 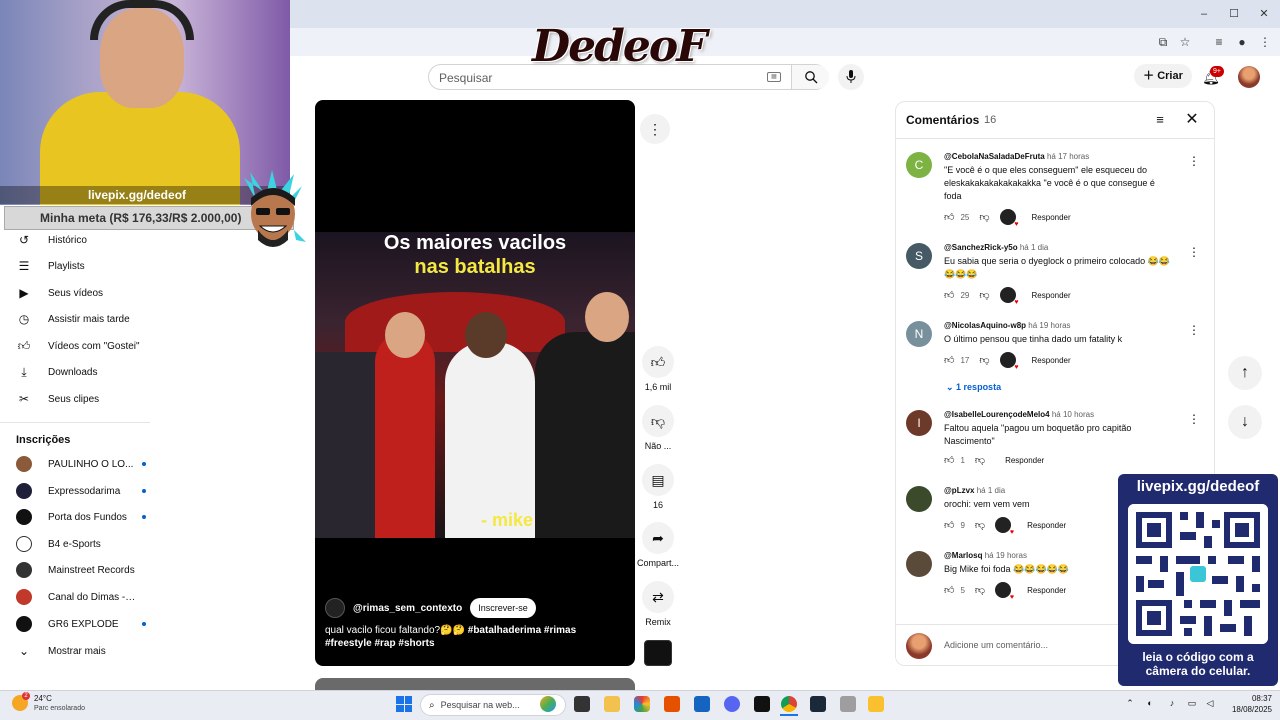 What do you see at coordinates (86, 372) in the screenshot?
I see `sidebar-item-downloads: ⤓ Downloads` at bounding box center [86, 372].